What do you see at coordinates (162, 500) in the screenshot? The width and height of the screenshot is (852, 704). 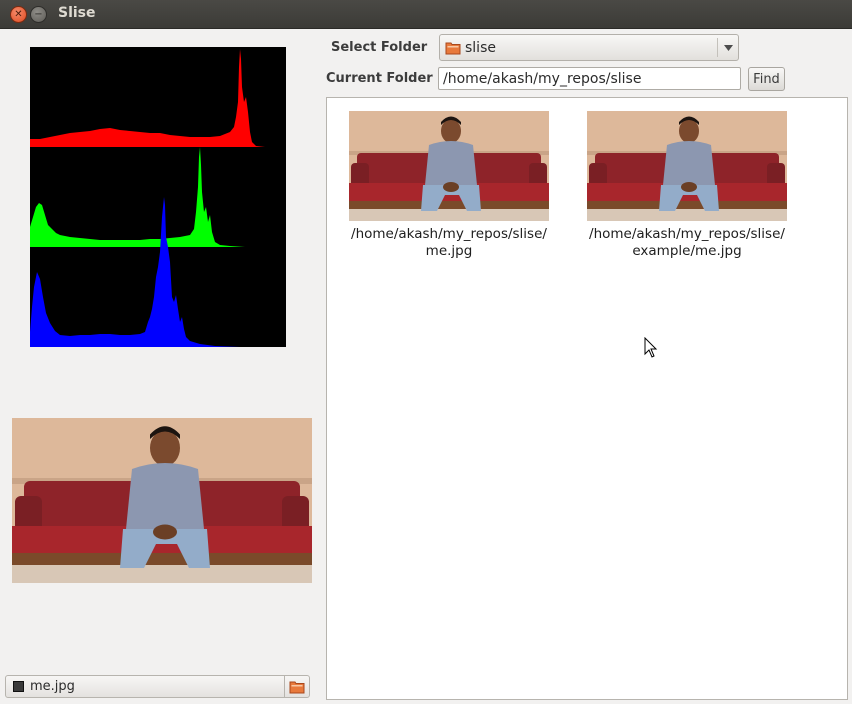 I see `selected-image-preview` at bounding box center [162, 500].